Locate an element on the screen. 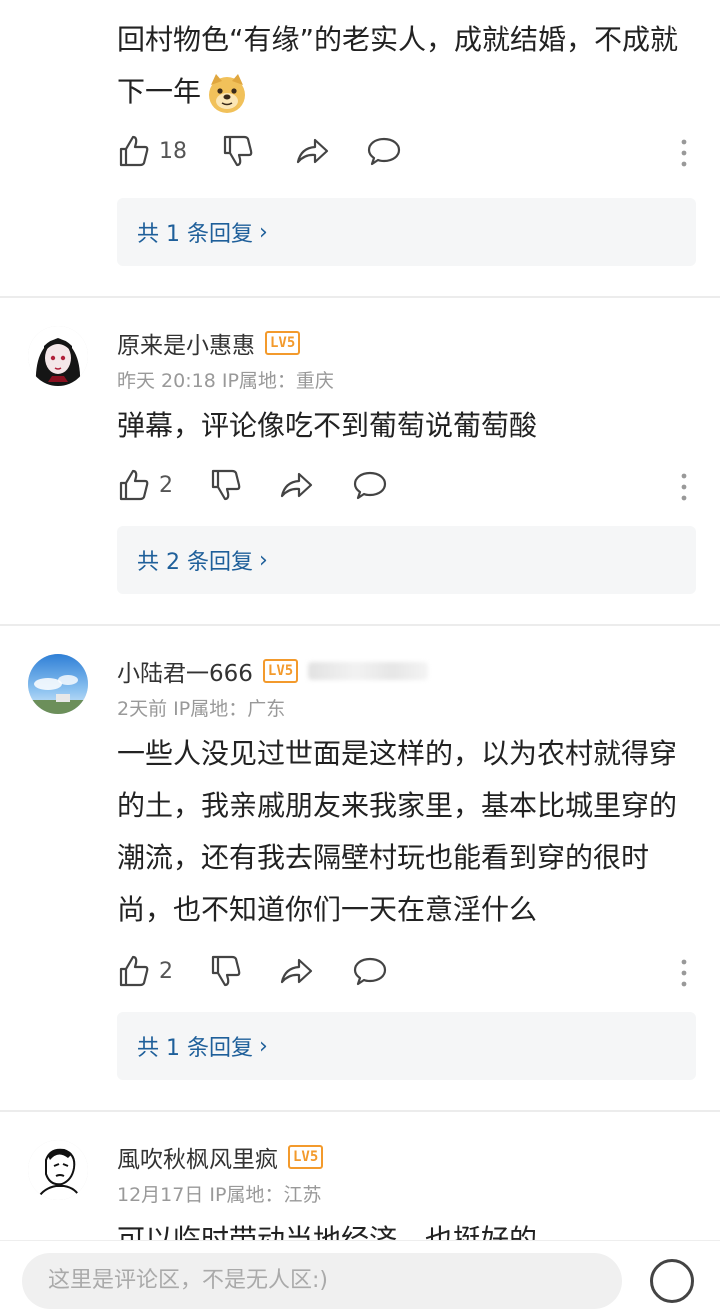  username: 小陆君一666 is located at coordinates (185, 671).